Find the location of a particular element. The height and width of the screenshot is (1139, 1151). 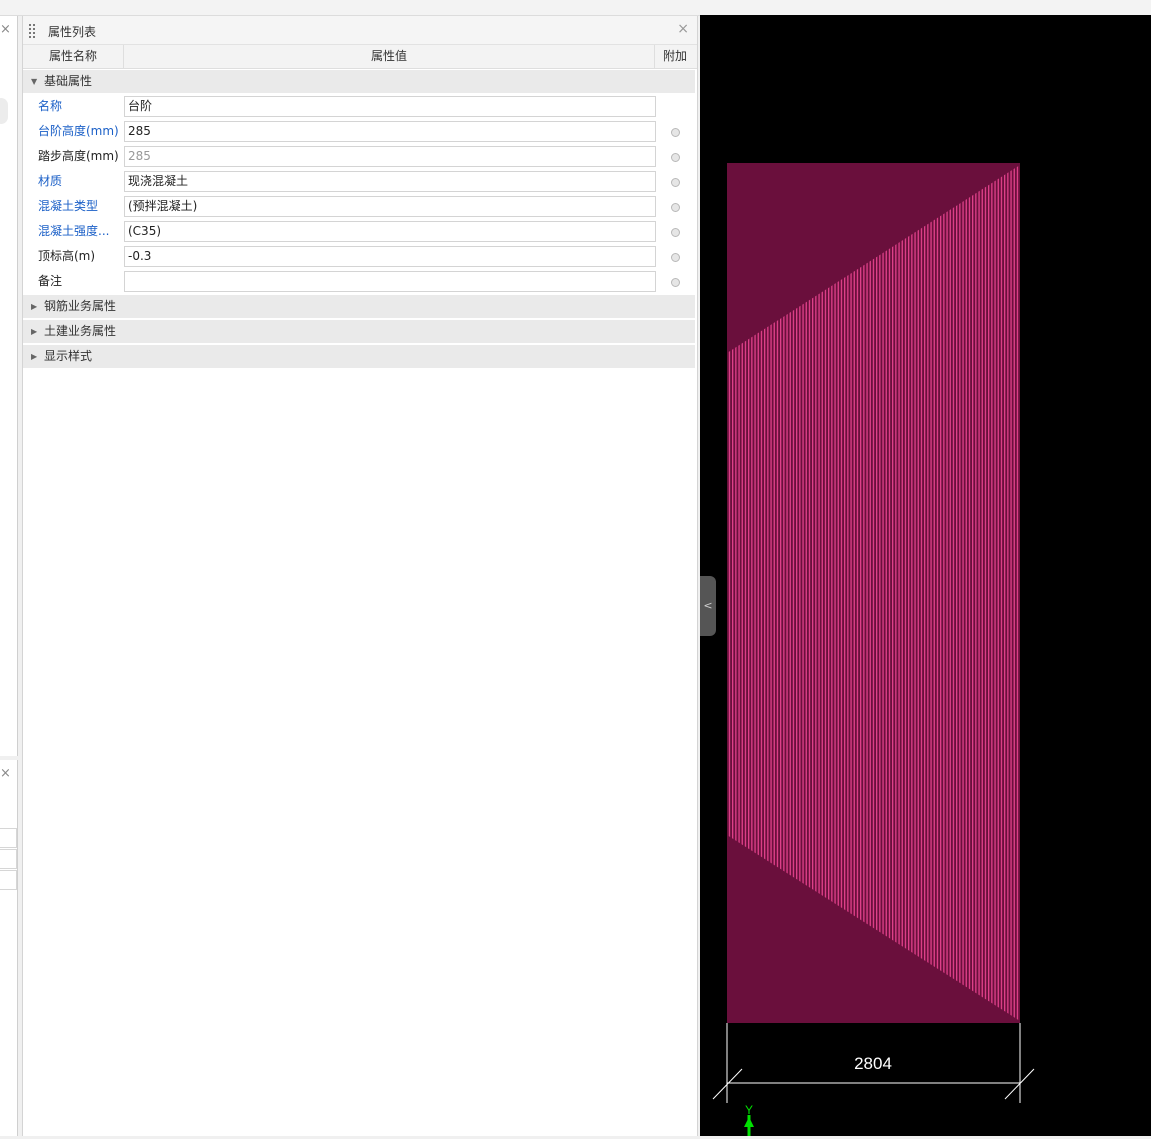

property-value-field: (C35) is located at coordinates (390, 231).